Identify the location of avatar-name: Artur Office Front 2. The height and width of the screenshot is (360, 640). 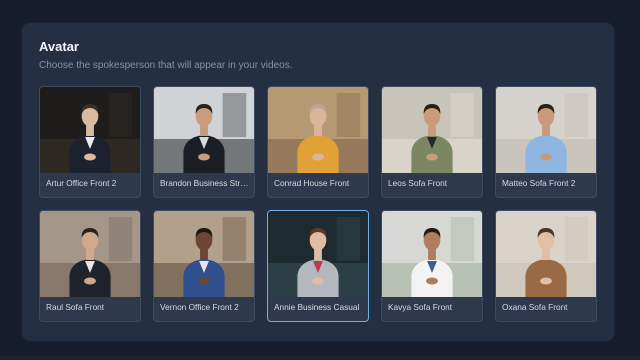
(81, 183).